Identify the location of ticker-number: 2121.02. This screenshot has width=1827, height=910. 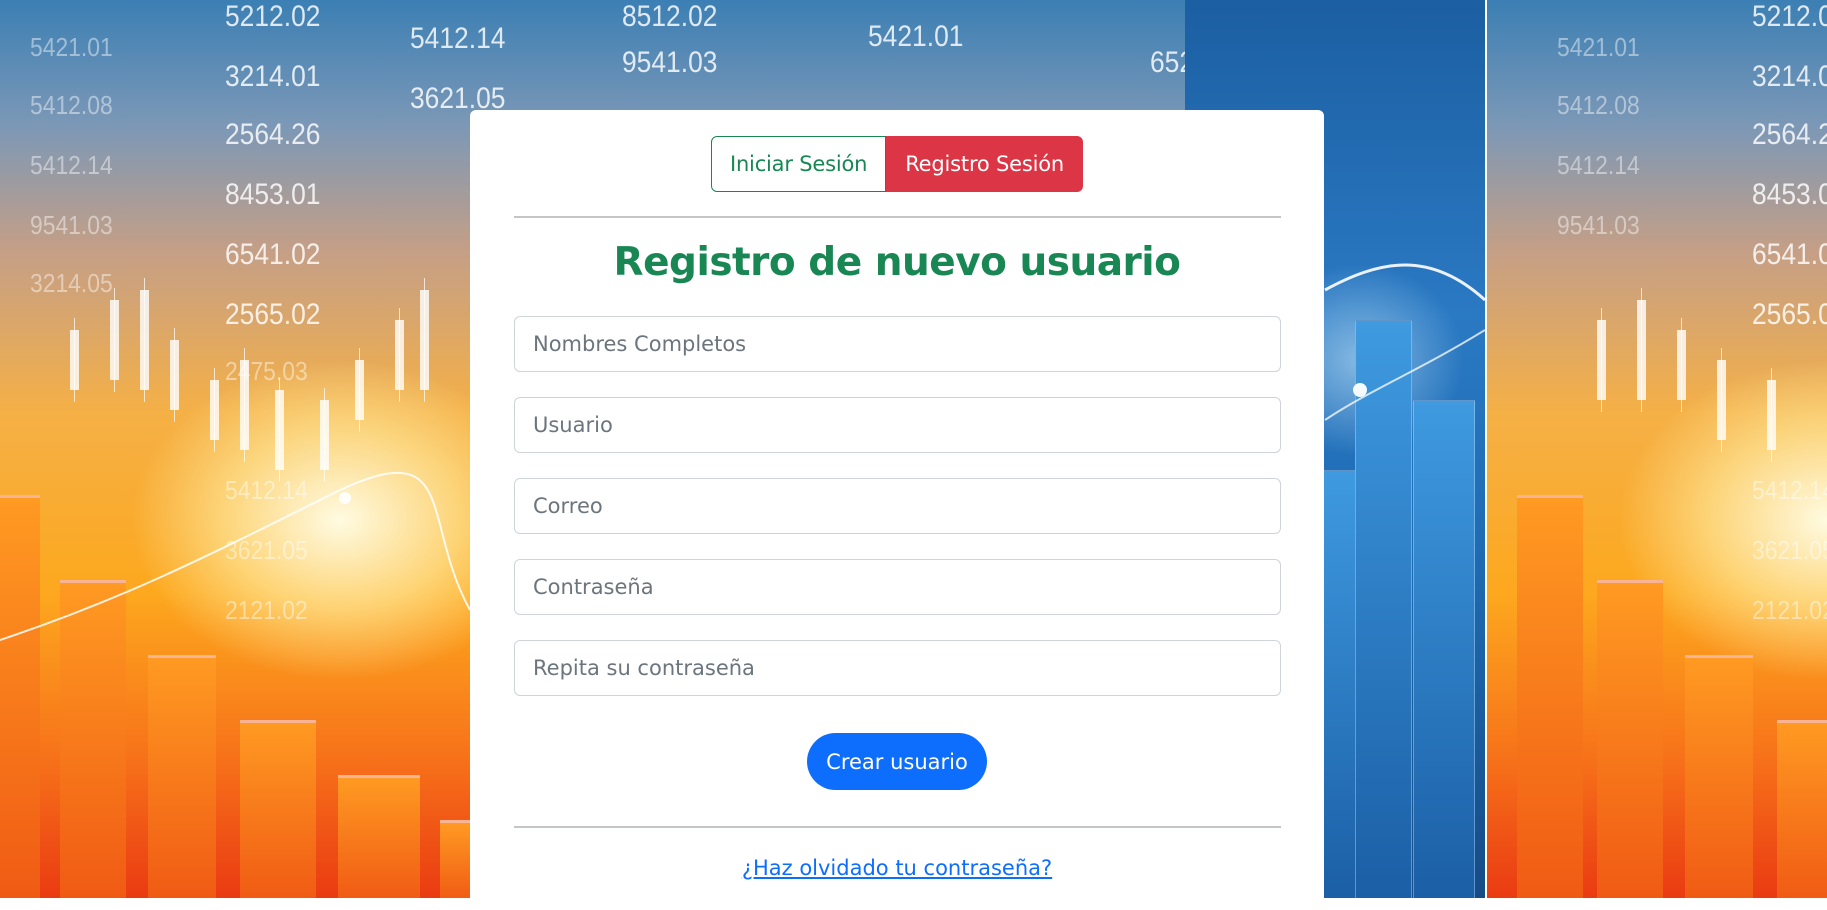
(1789, 610).